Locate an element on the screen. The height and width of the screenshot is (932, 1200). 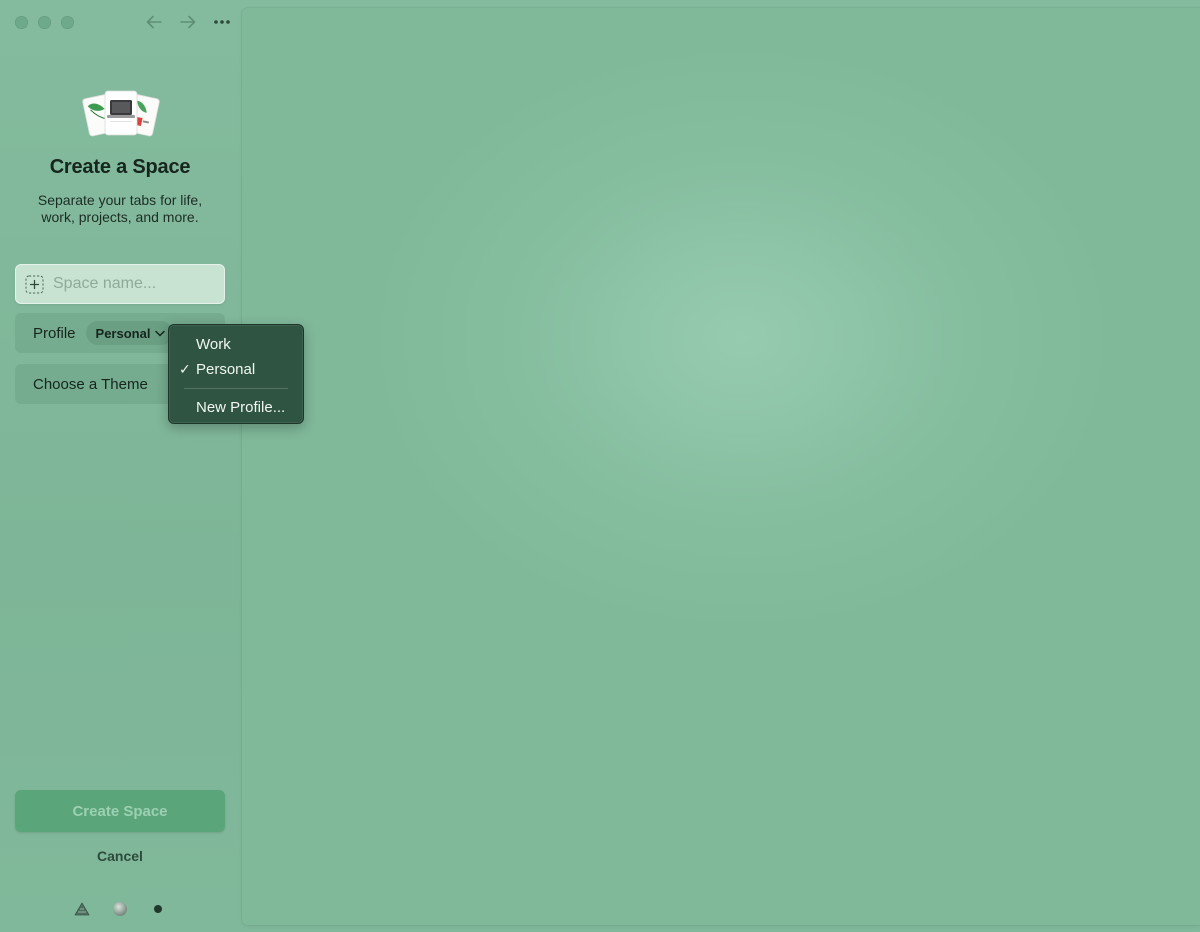
minimize-window-button is located at coordinates (44, 22).